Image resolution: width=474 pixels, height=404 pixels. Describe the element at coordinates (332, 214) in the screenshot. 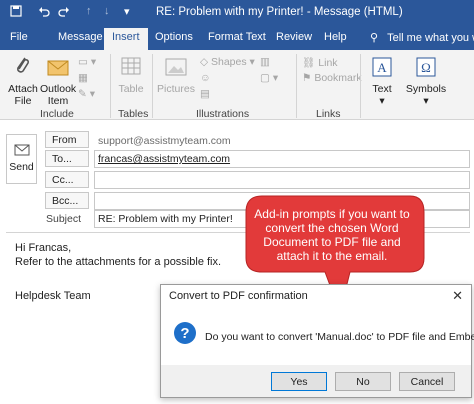

I see `callout-line-1: Add-in prompts if you want to` at that location.